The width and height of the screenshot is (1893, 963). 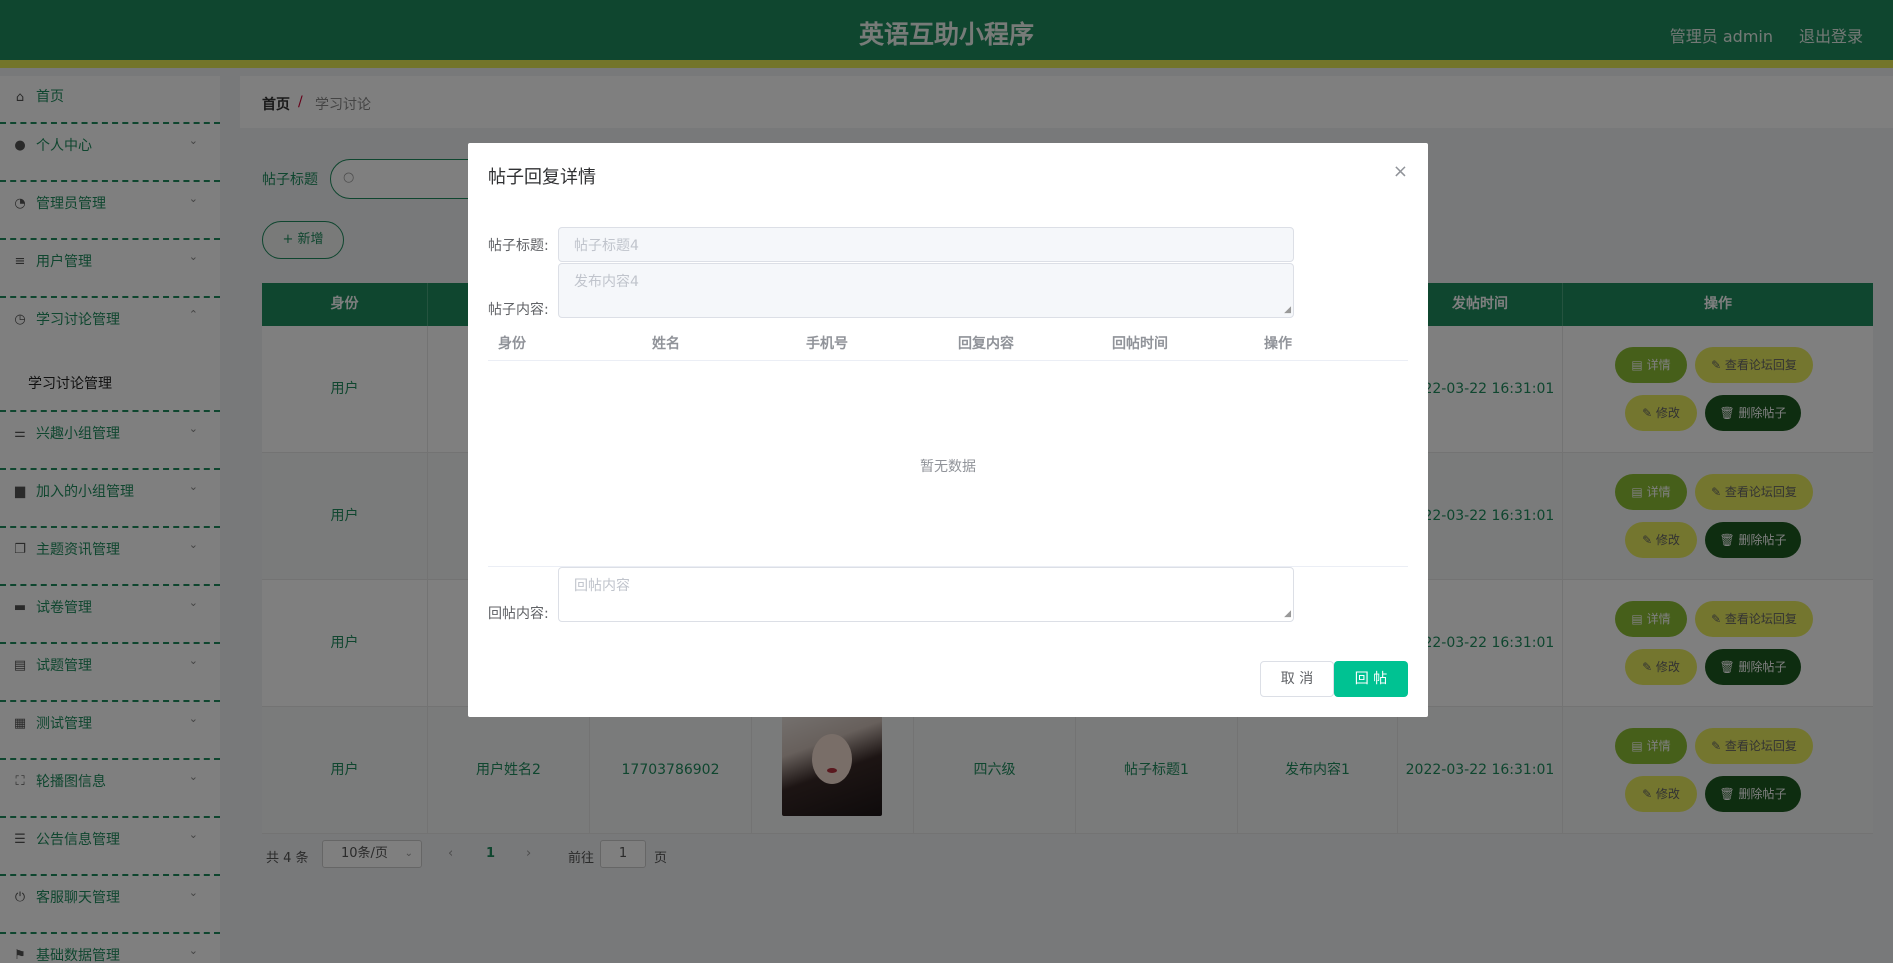 What do you see at coordinates (926, 594) in the screenshot?
I see `reply-content-input: 回帖内容 ◢` at bounding box center [926, 594].